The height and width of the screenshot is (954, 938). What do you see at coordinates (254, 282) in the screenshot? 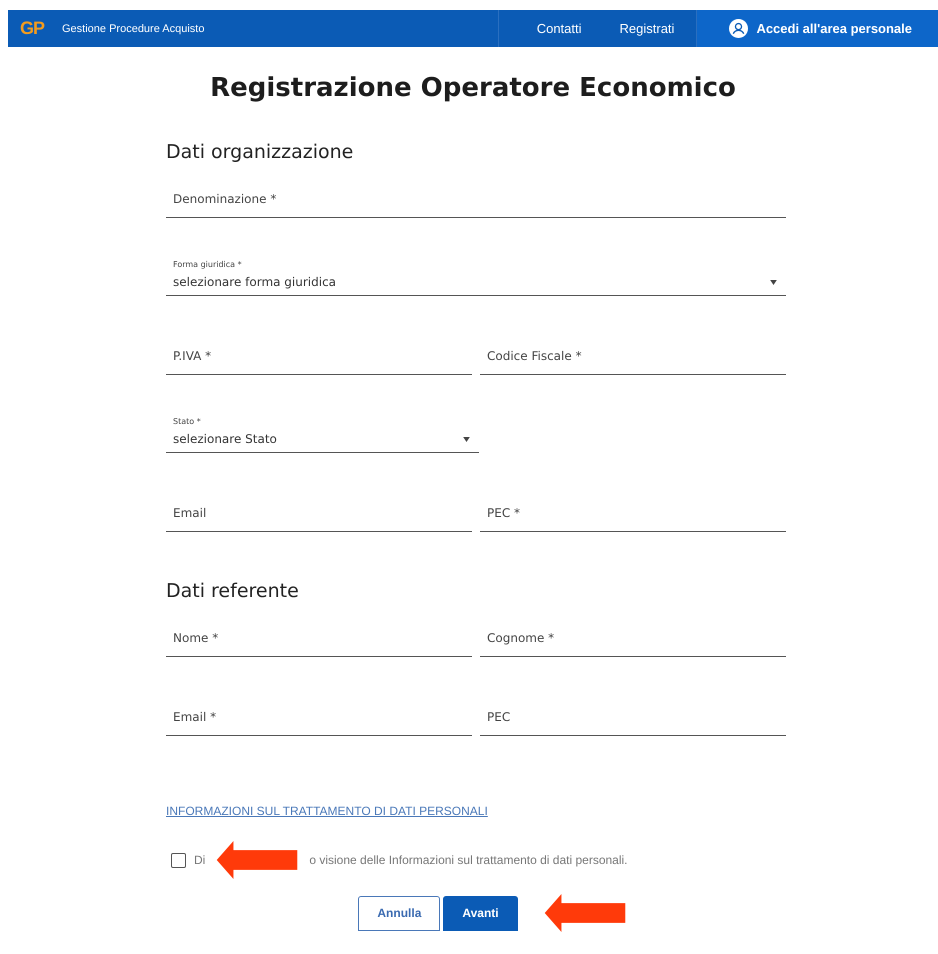
I see `dropdown-value: selezionare forma giuridica` at bounding box center [254, 282].